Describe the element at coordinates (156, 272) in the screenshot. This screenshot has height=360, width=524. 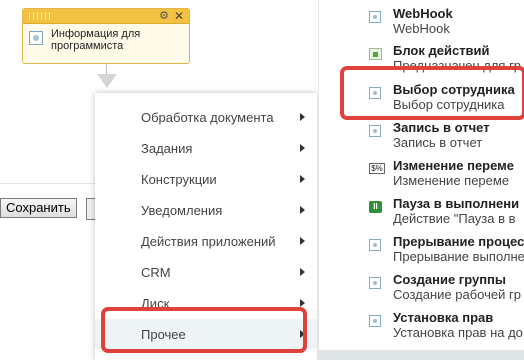
I see `menu-item-label: CRM` at that location.